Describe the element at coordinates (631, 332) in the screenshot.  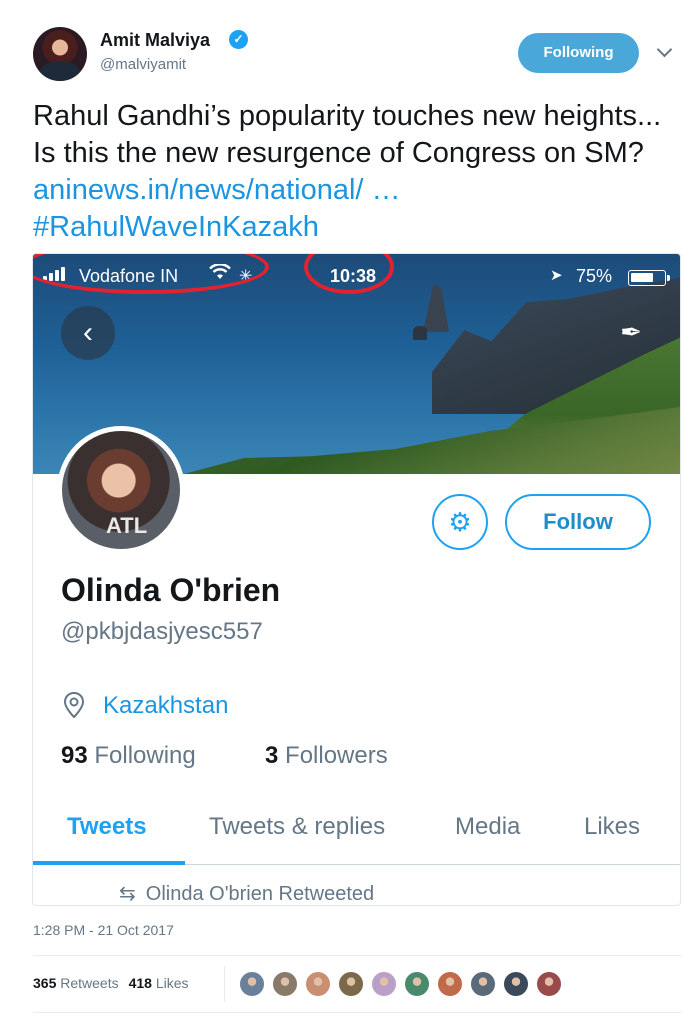
I see `compose-icon: ✒` at that location.